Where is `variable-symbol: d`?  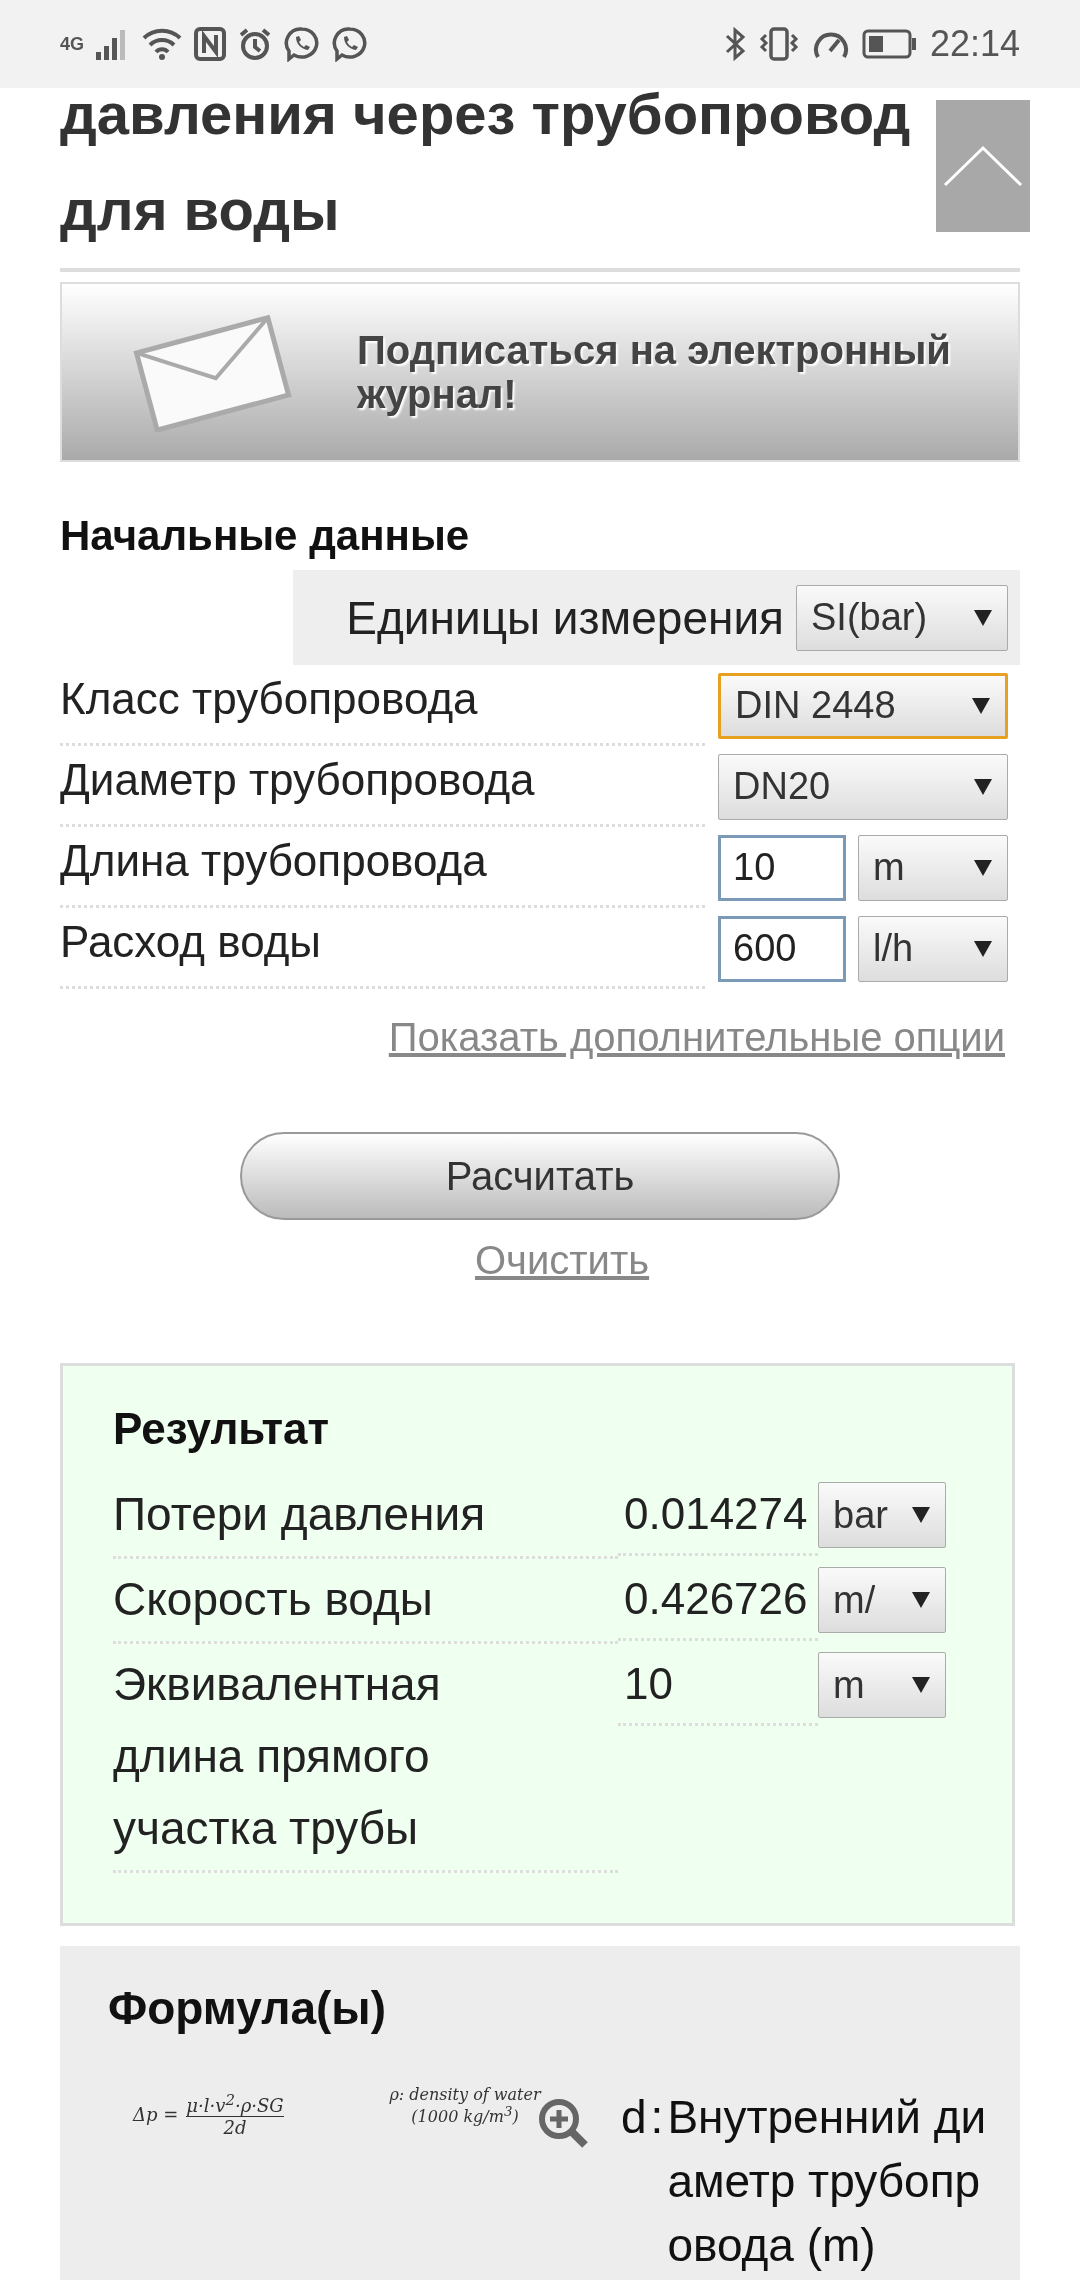
variable-symbol: d is located at coordinates (634, 2117).